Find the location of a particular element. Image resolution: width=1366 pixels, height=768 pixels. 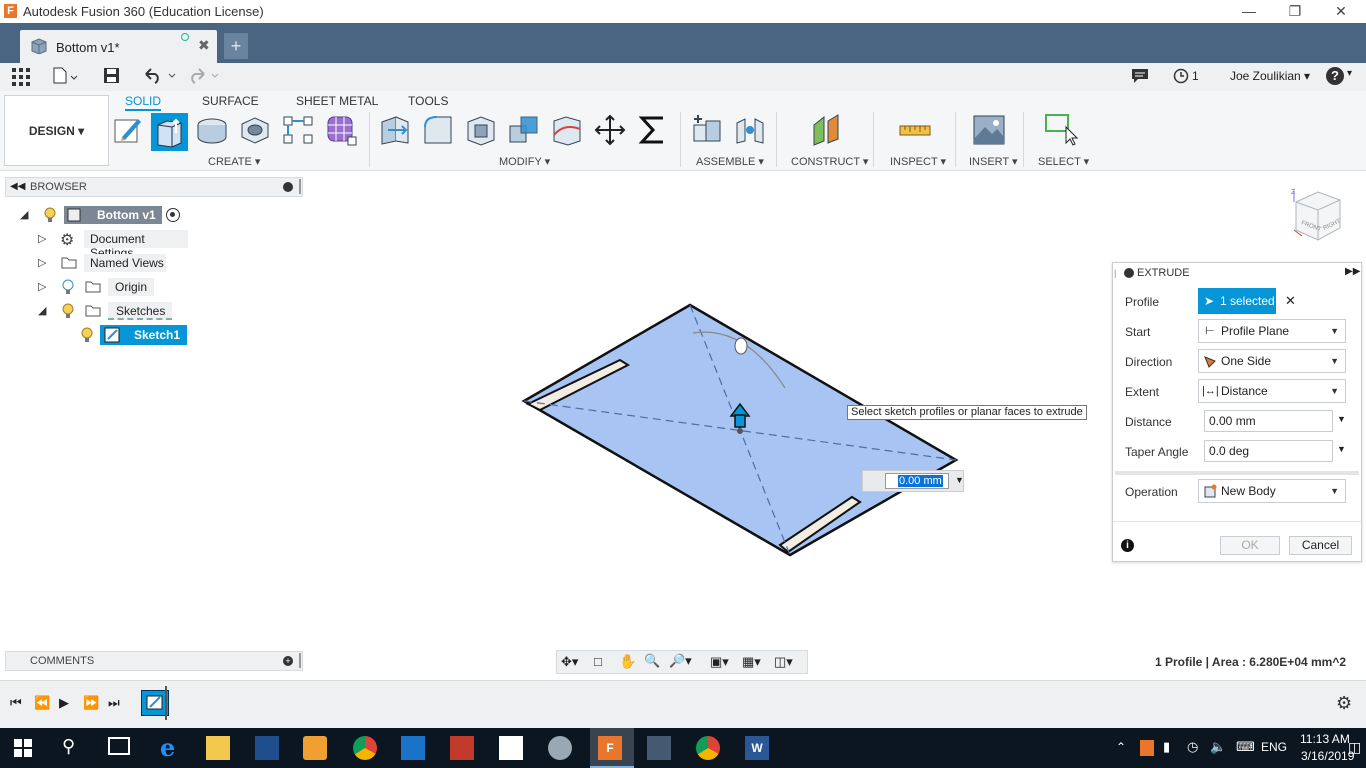

windows-start-icon is located at coordinates (23, 748).